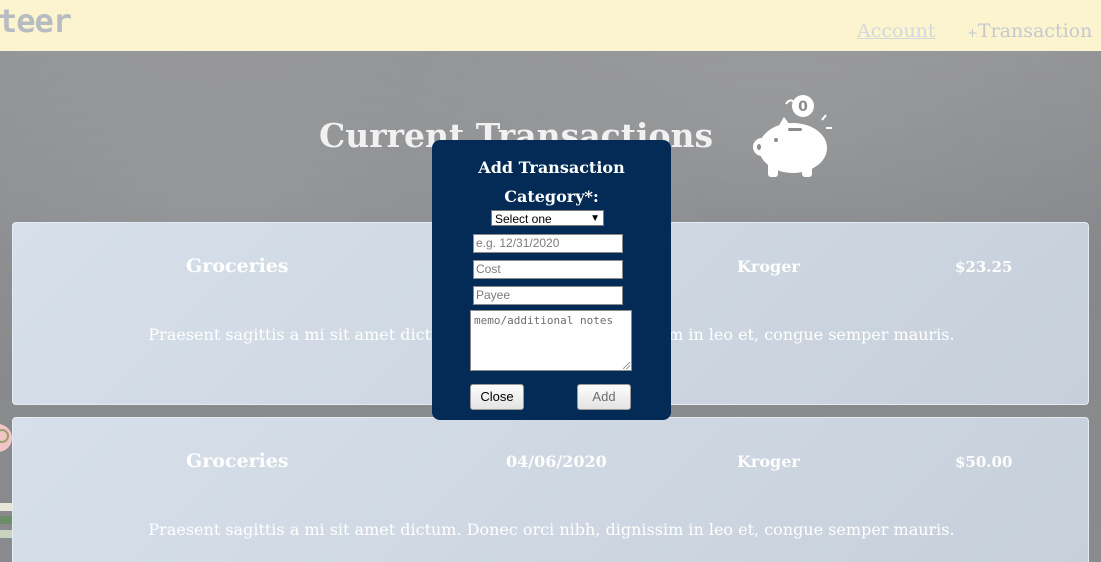 The image size is (1101, 562). What do you see at coordinates (595, 218) in the screenshot?
I see `dropdown-arrow-icon: ▼` at bounding box center [595, 218].